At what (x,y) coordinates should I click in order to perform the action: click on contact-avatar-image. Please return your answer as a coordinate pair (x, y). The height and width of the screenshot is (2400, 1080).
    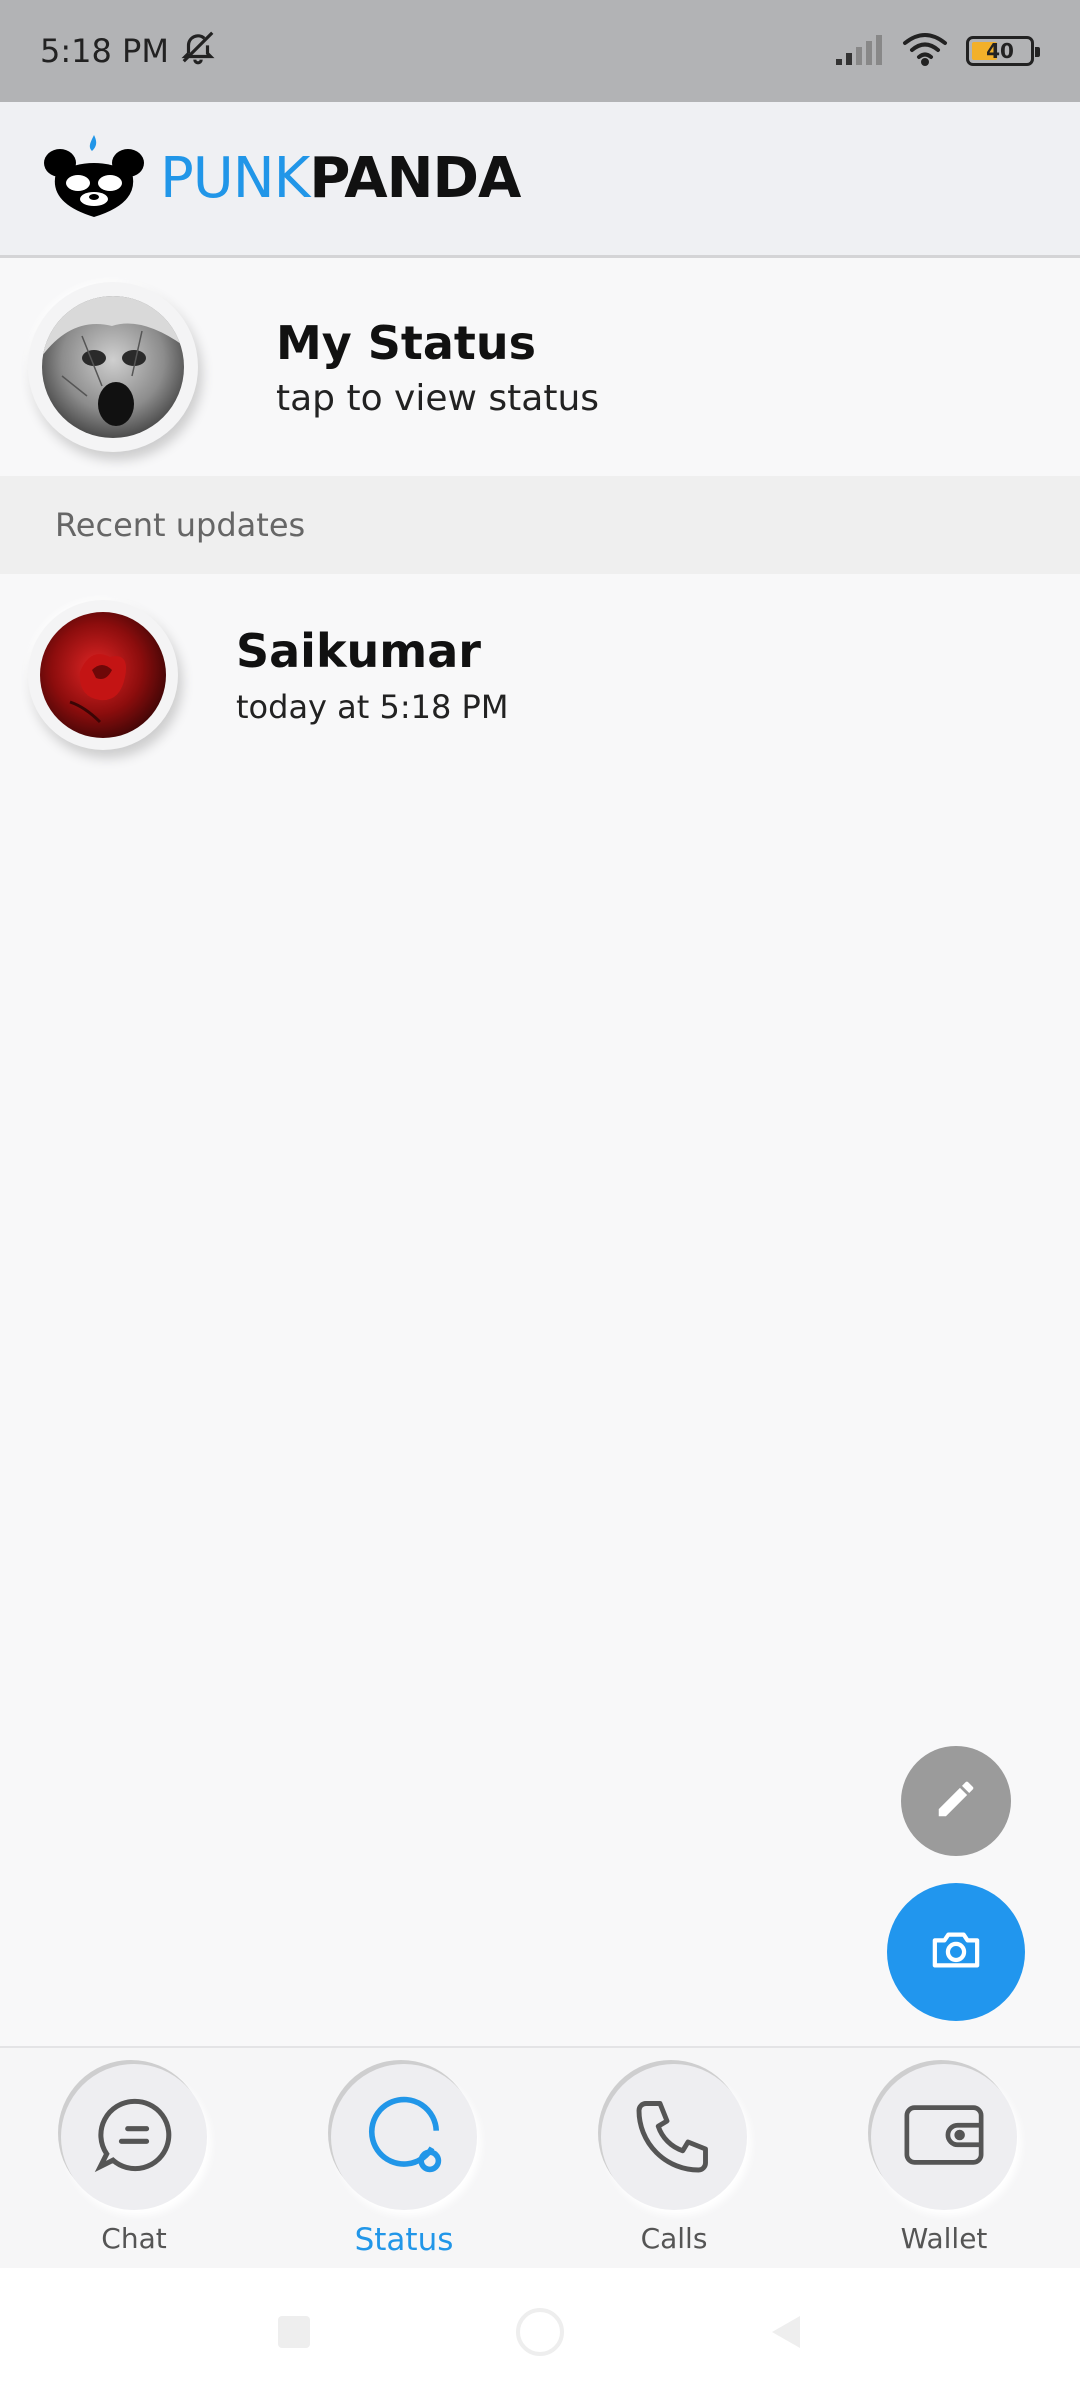
    Looking at the image, I should click on (103, 675).